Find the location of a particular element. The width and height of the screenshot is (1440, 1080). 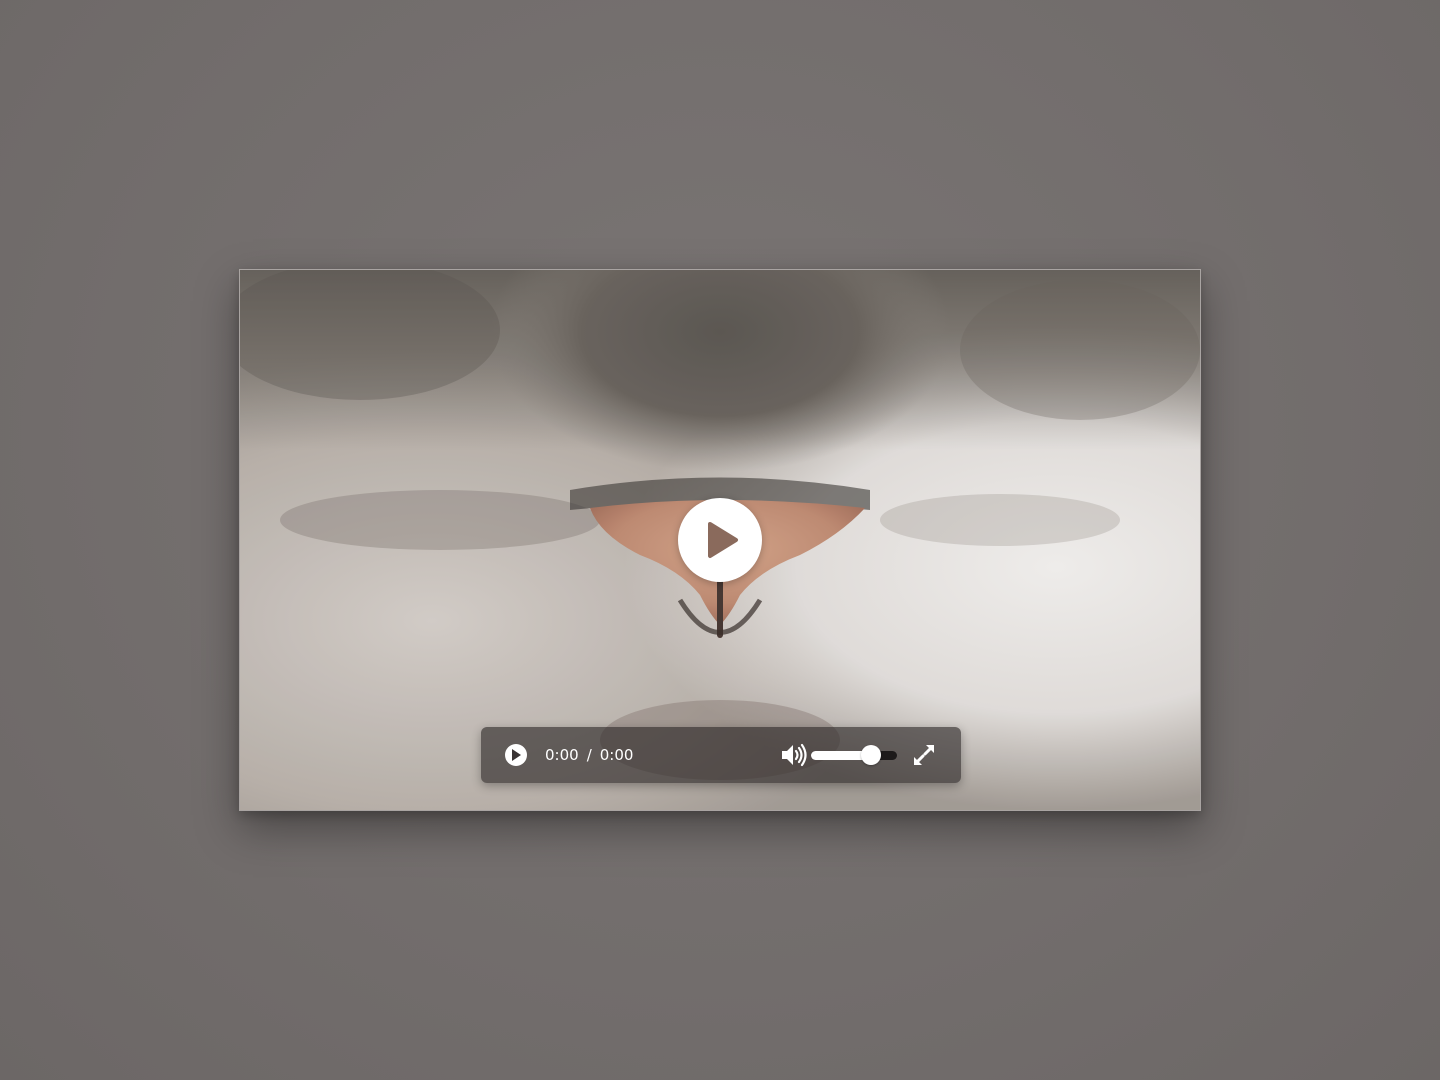

expand-icon is located at coordinates (924, 755).